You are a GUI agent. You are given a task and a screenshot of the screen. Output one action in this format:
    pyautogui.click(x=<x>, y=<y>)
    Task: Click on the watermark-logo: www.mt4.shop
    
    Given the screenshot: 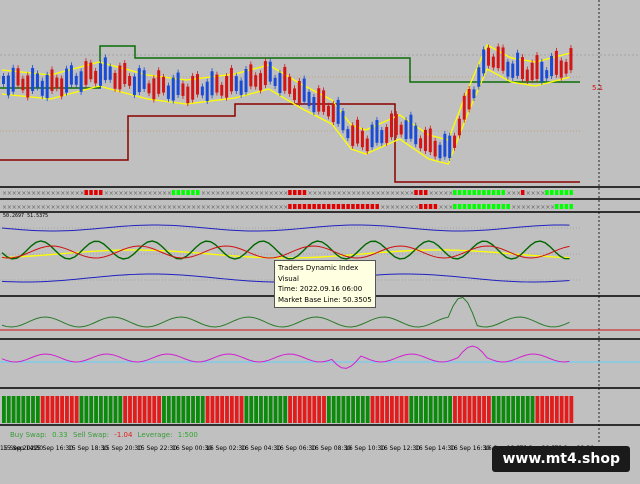 What is the action you would take?
    pyautogui.click(x=561, y=459)
    